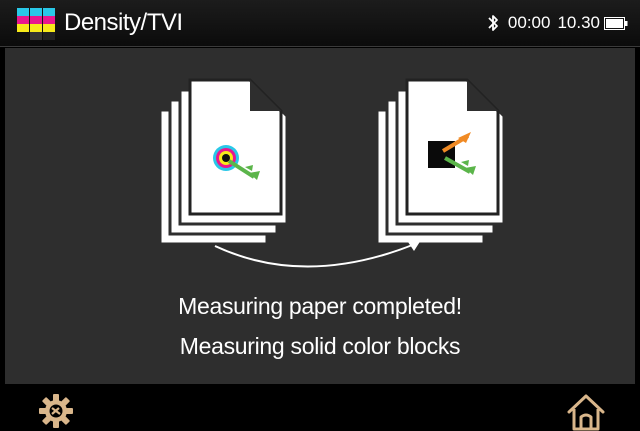 The image size is (640, 431). What do you see at coordinates (529, 22) in the screenshot?
I see `status-clock: 00:00` at bounding box center [529, 22].